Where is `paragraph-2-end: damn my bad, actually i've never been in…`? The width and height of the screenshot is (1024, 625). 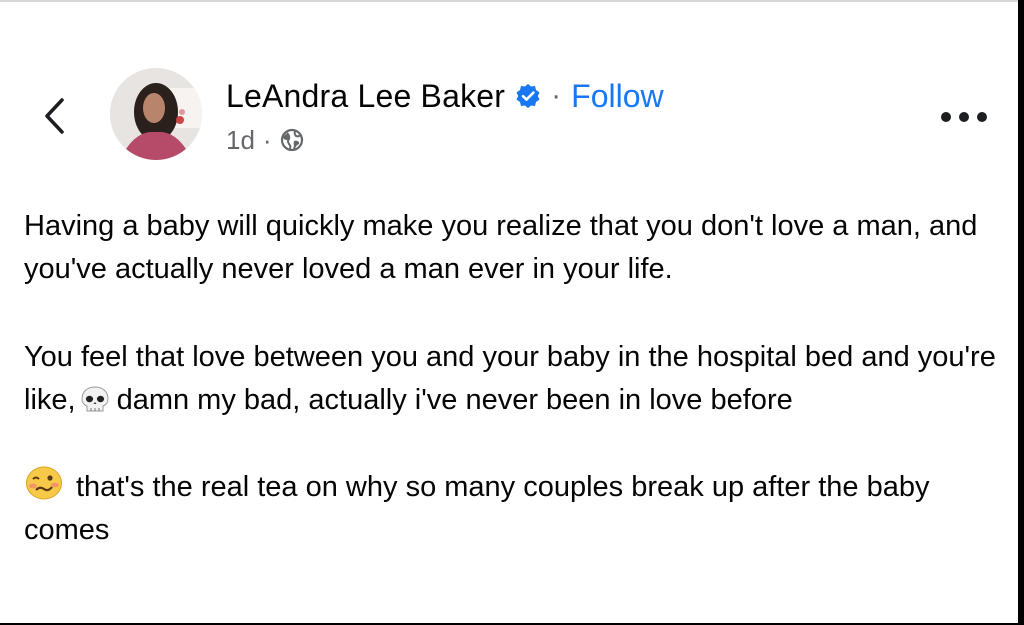 paragraph-2-end: damn my bad, actually i've never been in… is located at coordinates (454, 400).